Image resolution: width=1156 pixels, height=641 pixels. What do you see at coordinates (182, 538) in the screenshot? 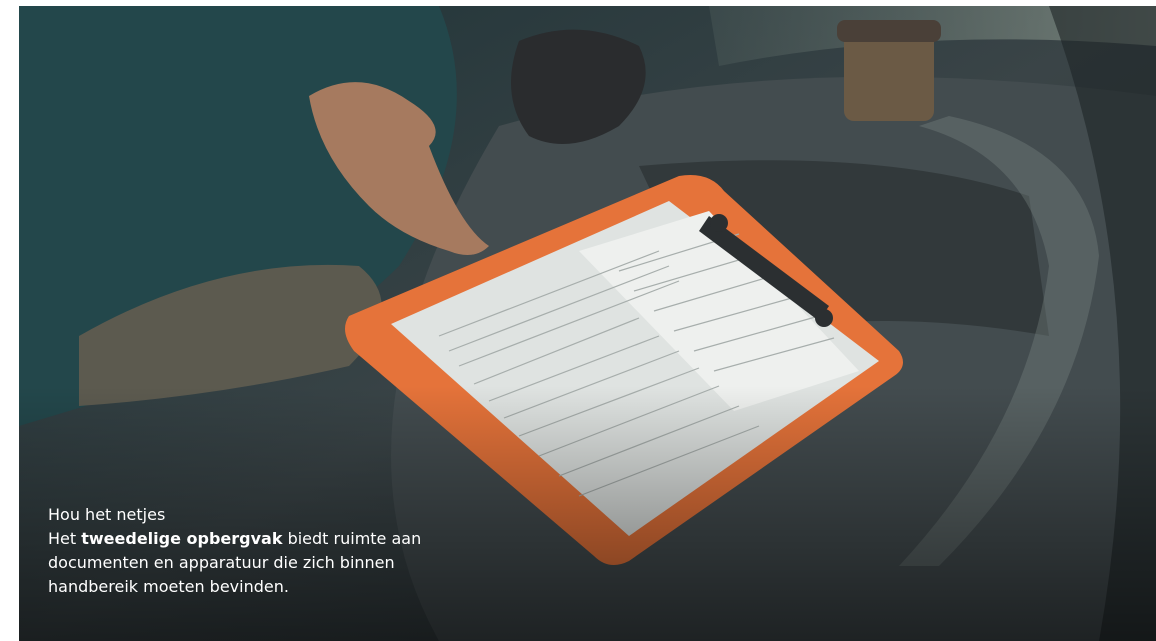
I see `caption-text-bold: tweedelige opbergvak` at bounding box center [182, 538].